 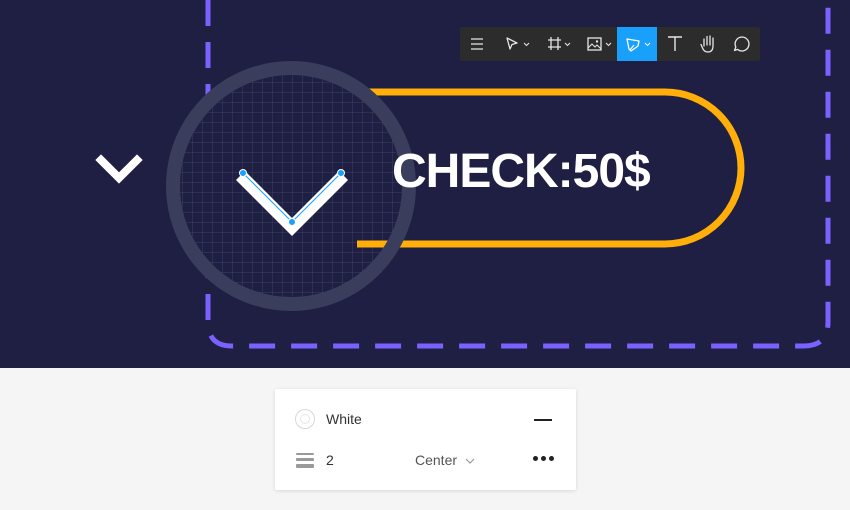 What do you see at coordinates (521, 171) in the screenshot?
I see `pill-button-label: CHECK:50$` at bounding box center [521, 171].